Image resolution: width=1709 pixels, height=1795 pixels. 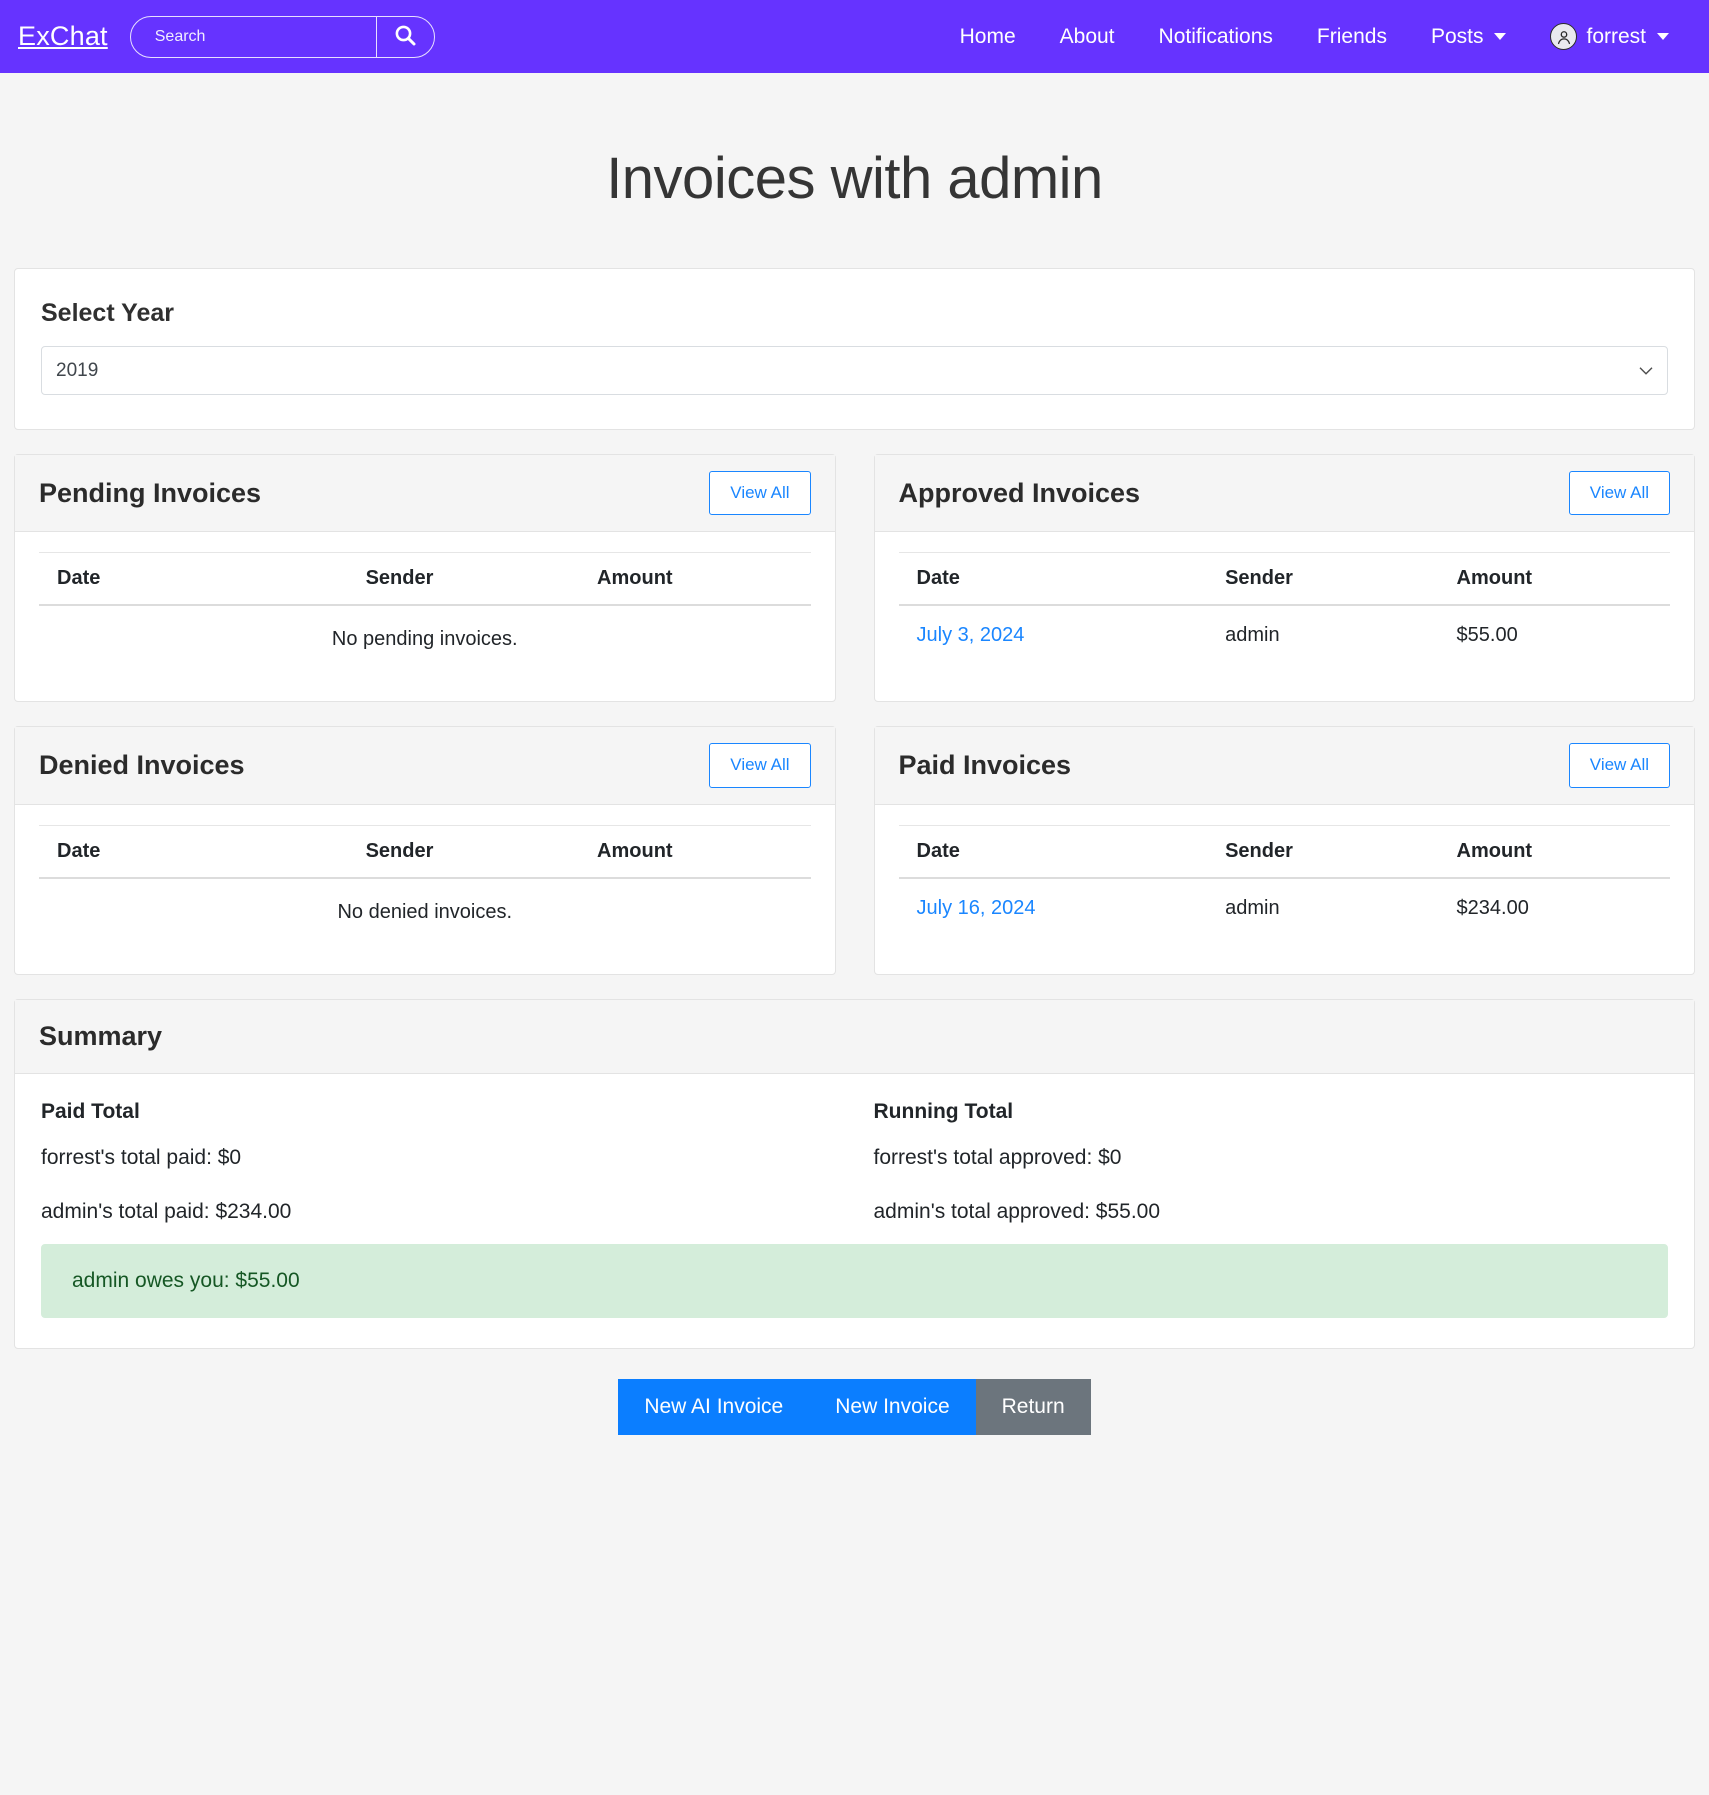 What do you see at coordinates (854, 178) in the screenshot?
I see `page-title: Invoices with admin` at bounding box center [854, 178].